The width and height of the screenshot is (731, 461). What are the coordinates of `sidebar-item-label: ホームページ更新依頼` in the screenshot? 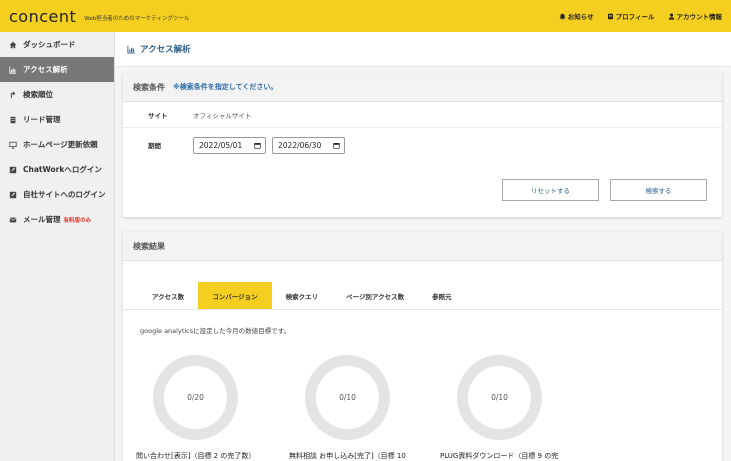 It's located at (60, 144).